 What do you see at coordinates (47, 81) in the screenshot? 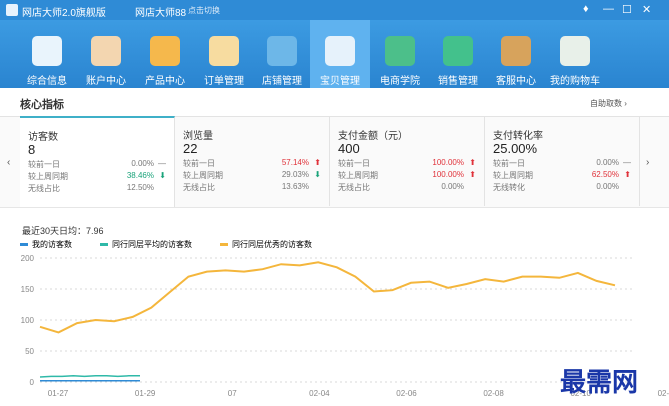
I see `nav-label: 综合信息` at bounding box center [47, 81].